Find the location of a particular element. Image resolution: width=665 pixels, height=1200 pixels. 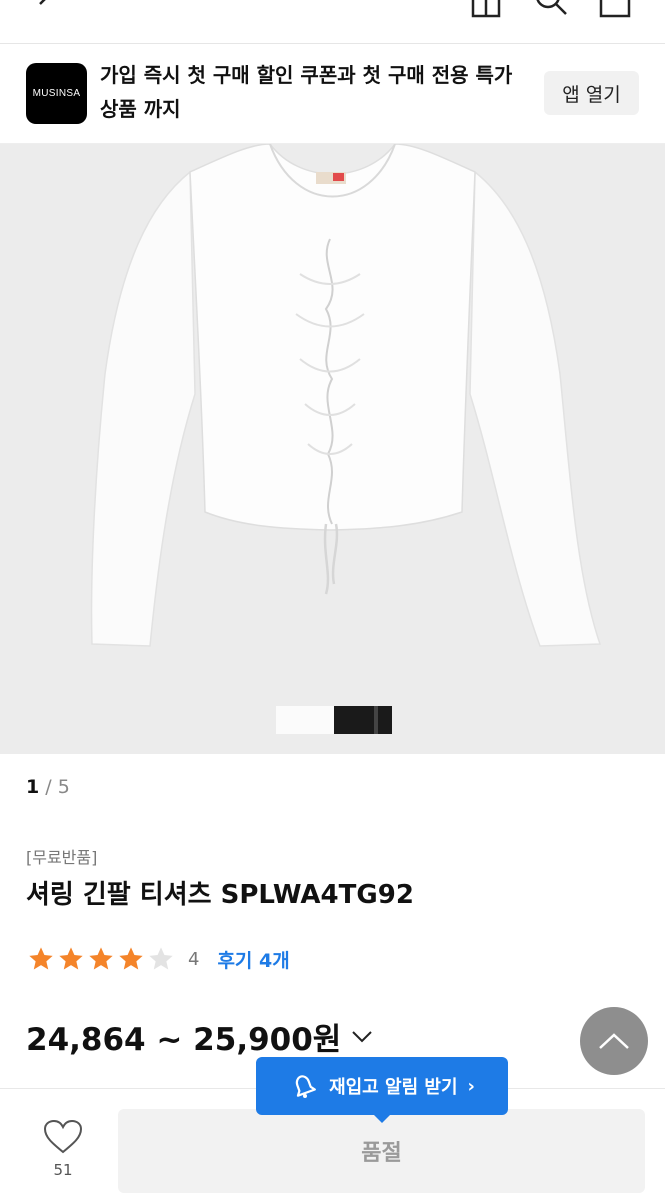

chevron-up-icon is located at coordinates (614, 1041).